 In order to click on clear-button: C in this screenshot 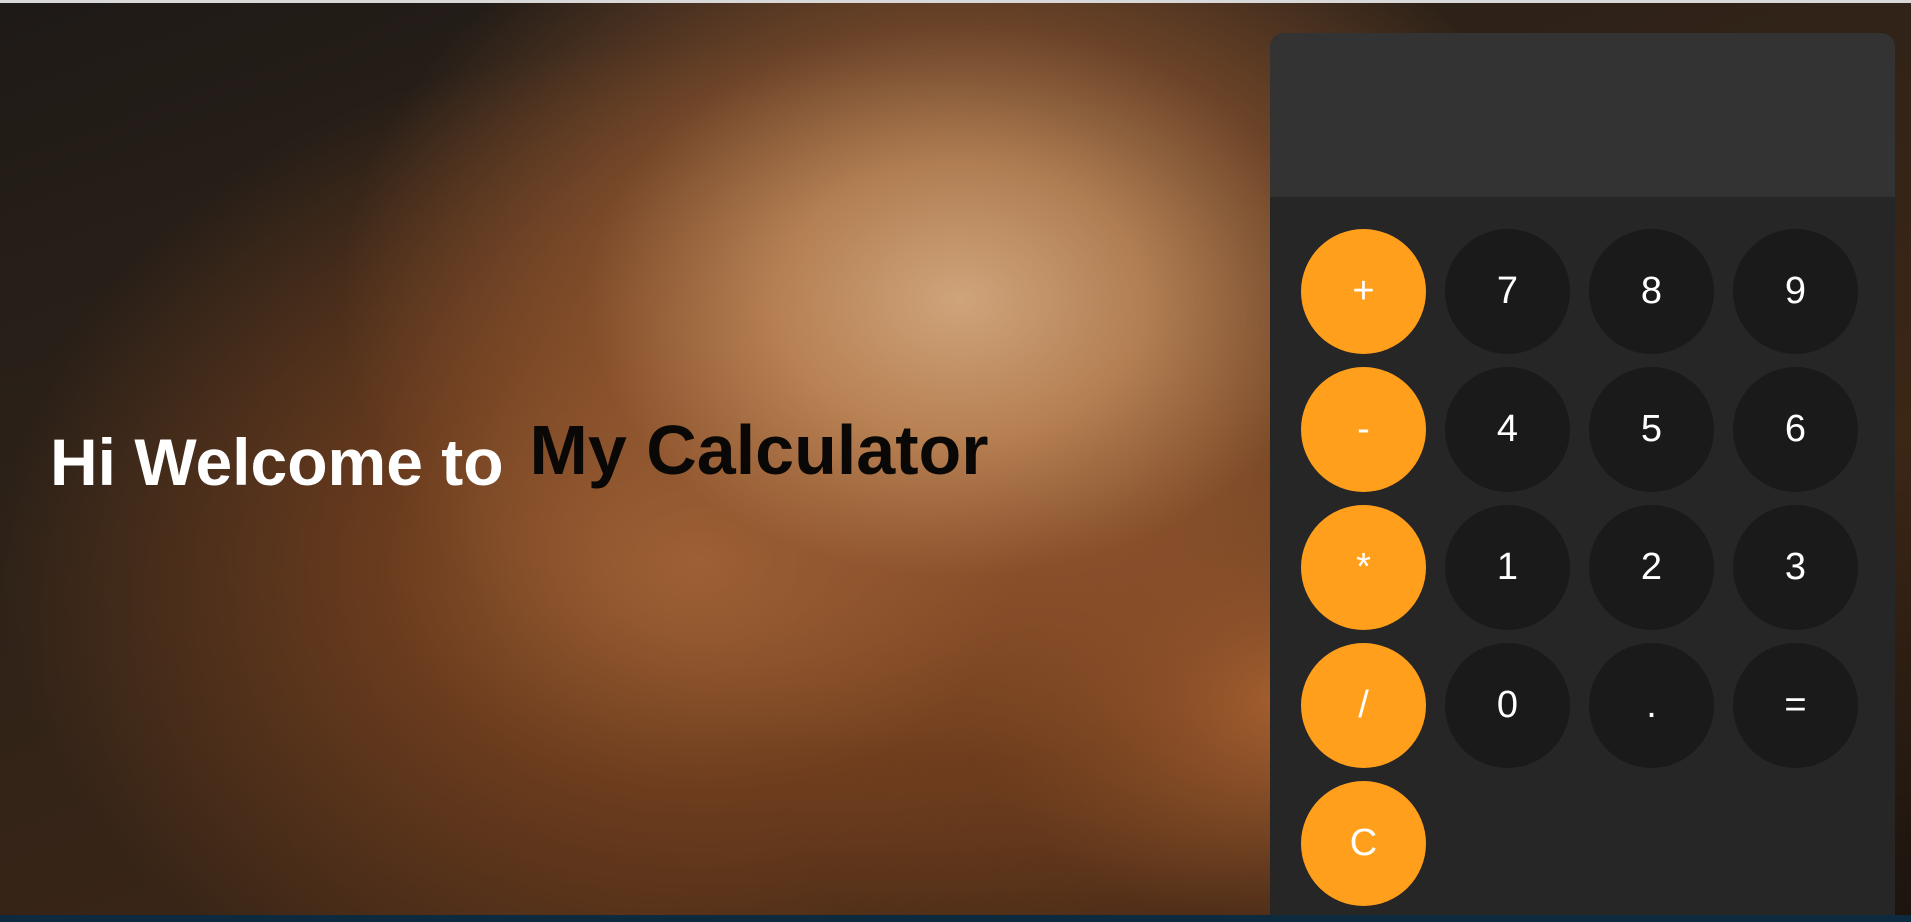, I will do `click(1363, 843)`.